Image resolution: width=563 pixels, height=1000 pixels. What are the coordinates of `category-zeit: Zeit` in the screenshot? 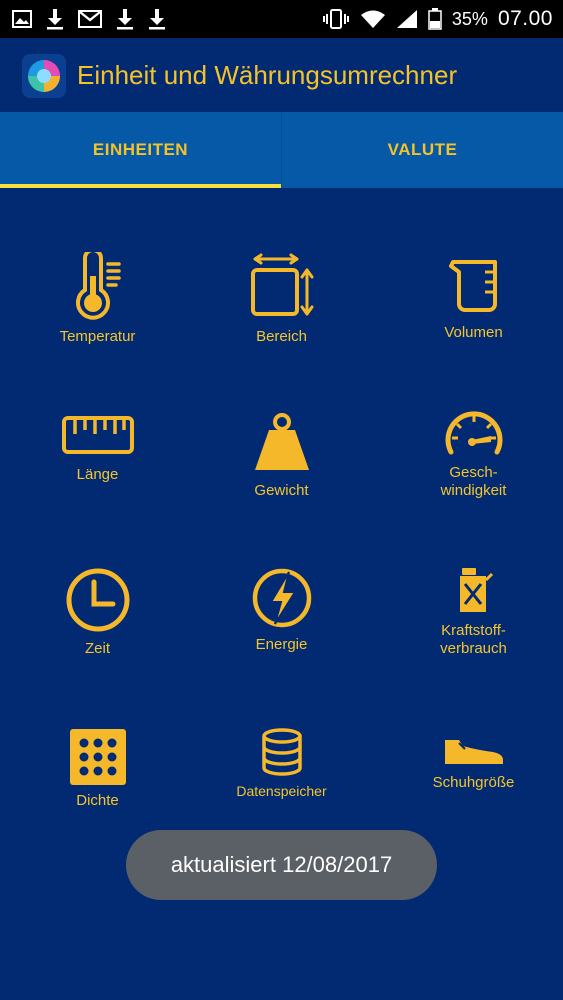 It's located at (97, 612).